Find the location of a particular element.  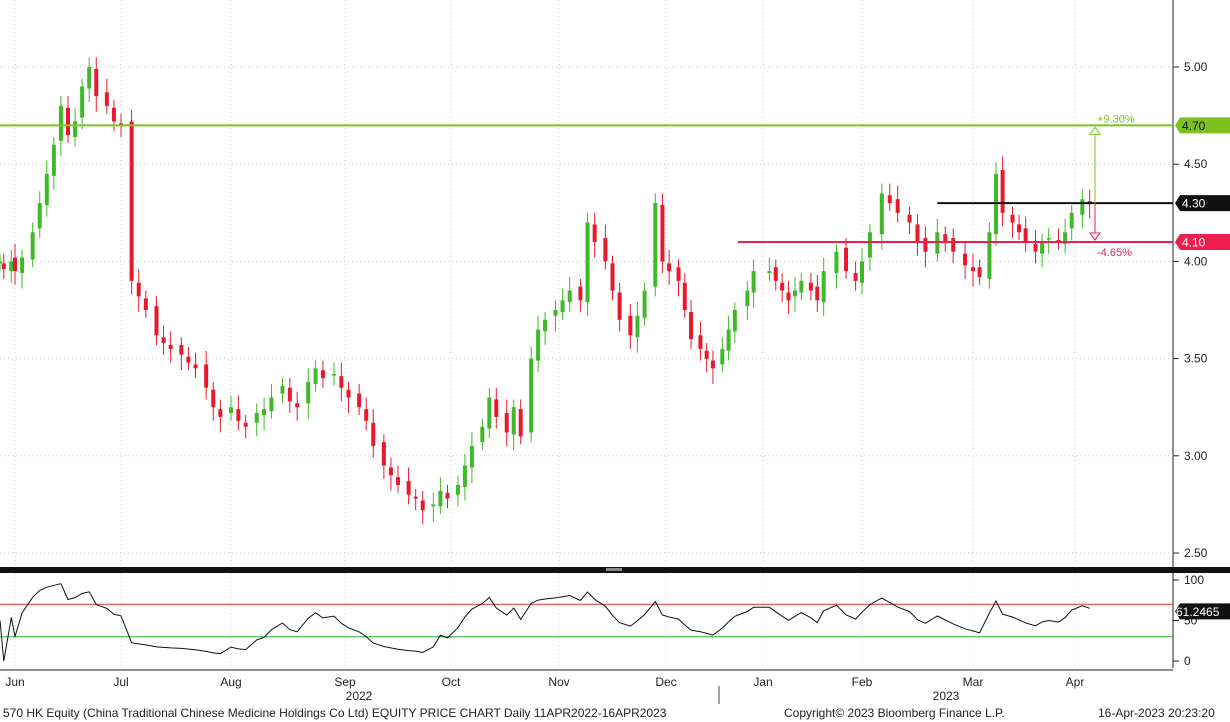

price-tick-label: 3.50 is located at coordinates (1196, 359).